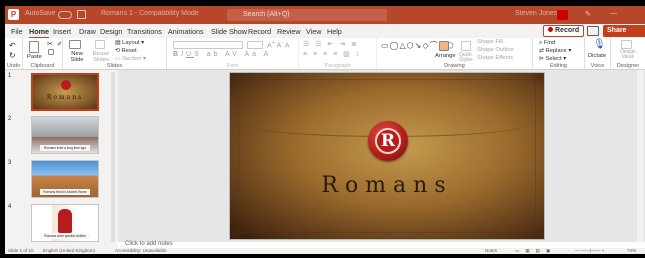  Describe the element at coordinates (445, 56) in the screenshot. I see `arrange-button: Arrange` at that location.